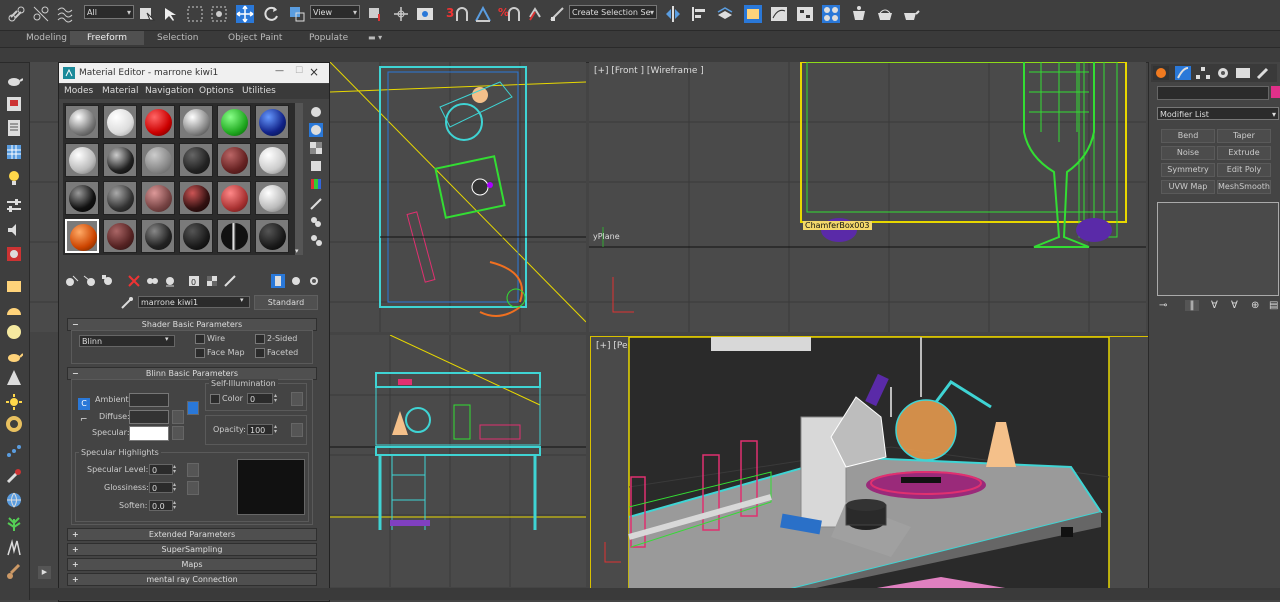 This screenshot has width=1280, height=602. Describe the element at coordinates (316, 184) in the screenshot. I see `video-color-check-icon` at that location.